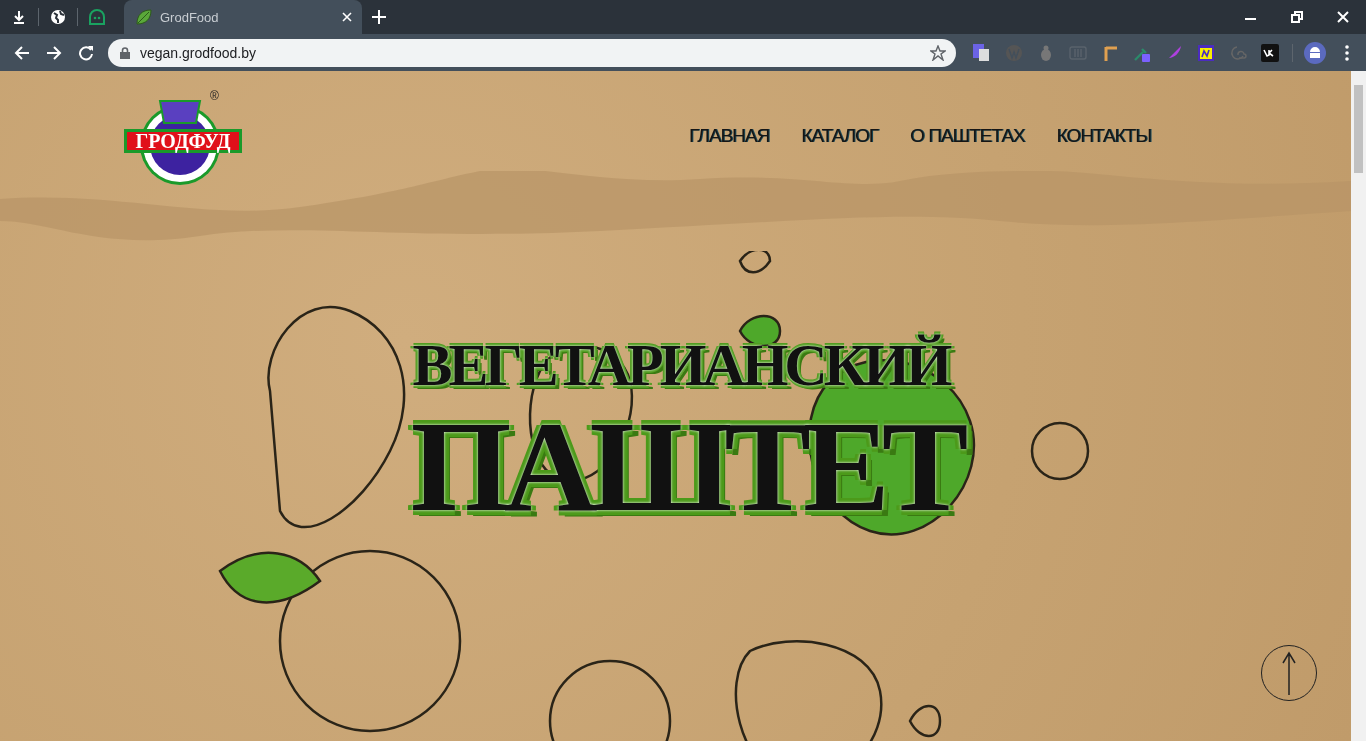 This screenshot has width=1366, height=741. What do you see at coordinates (144, 17) in the screenshot?
I see `leaf-icon` at bounding box center [144, 17].